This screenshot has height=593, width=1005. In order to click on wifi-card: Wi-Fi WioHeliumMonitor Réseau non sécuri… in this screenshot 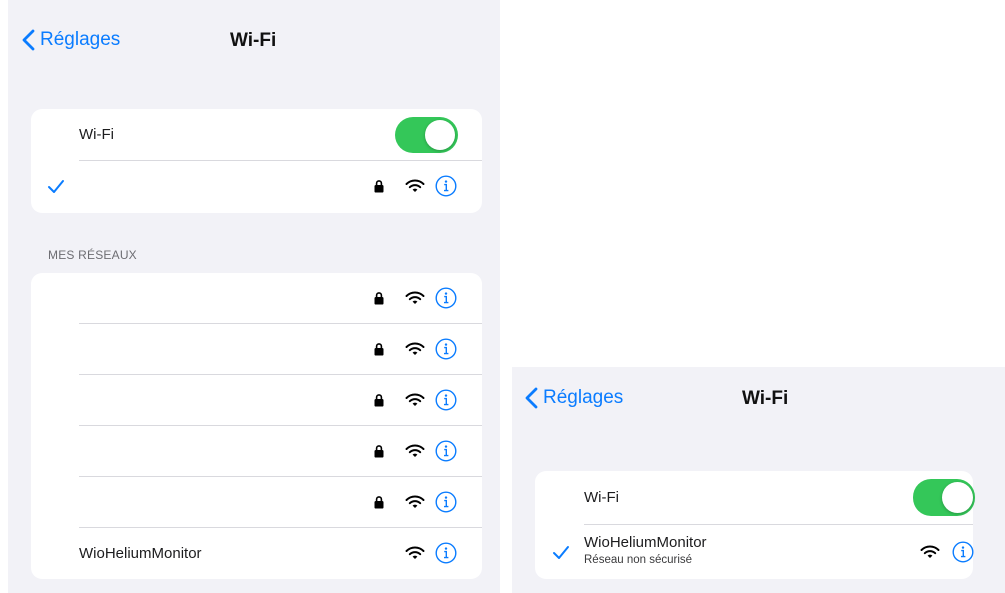, I will do `click(755, 525)`.